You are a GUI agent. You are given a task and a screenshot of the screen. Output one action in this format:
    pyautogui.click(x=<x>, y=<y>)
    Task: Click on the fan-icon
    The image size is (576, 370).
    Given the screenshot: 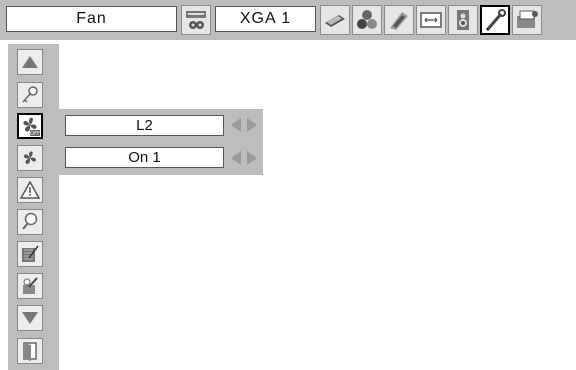 What is the action you would take?
    pyautogui.click(x=30, y=158)
    